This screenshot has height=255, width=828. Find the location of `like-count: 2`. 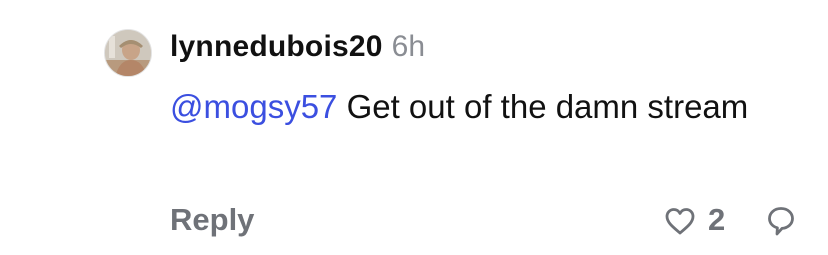

like-count: 2 is located at coordinates (717, 219).